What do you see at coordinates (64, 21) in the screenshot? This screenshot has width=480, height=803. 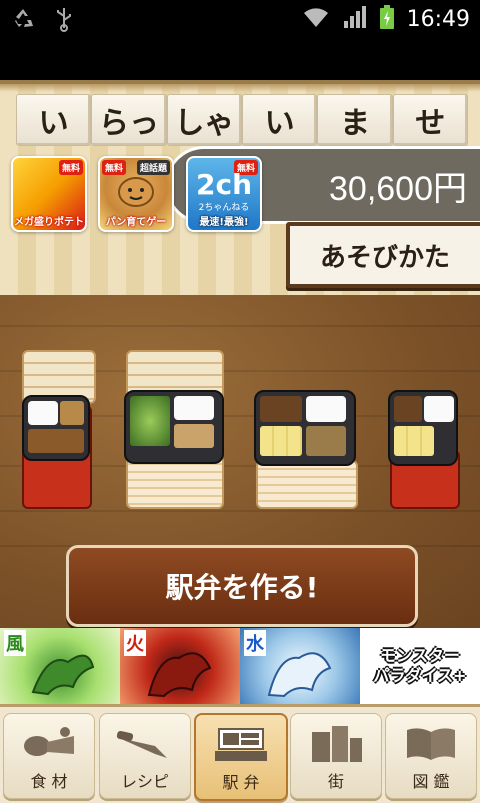 I see `usb-icon` at bounding box center [64, 21].